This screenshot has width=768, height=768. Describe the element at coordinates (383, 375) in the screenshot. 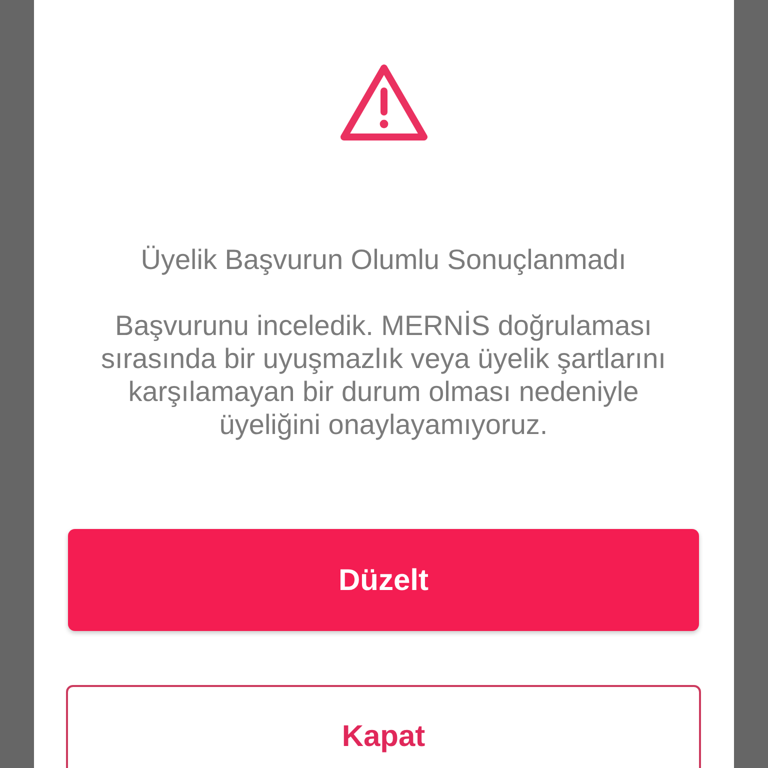

I see `dialog-message: Başvurunu inceledik. MERNİS doğrulaması sırasında bir uyuşmazlık veya üyelik şartlarını karşılamayan bir durum olması nedeniyle üyeliğini onaylayamıyoruz.` at that location.